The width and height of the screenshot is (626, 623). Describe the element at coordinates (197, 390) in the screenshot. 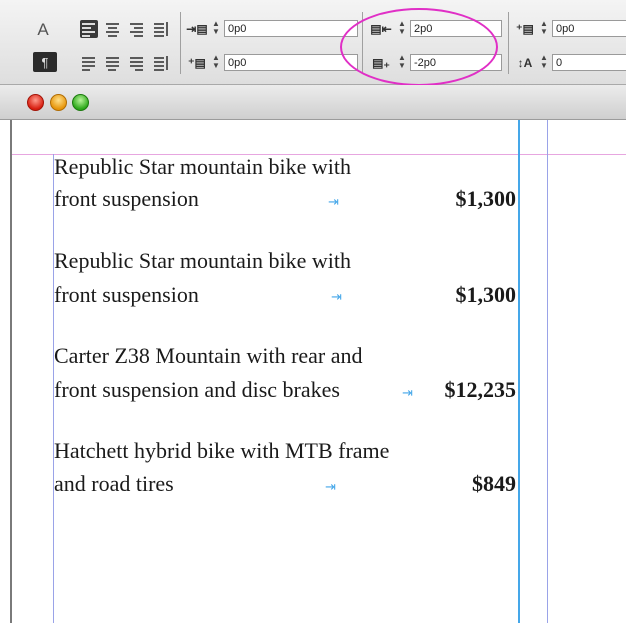

I see `item-description-line: front suspension and disc brakes` at that location.